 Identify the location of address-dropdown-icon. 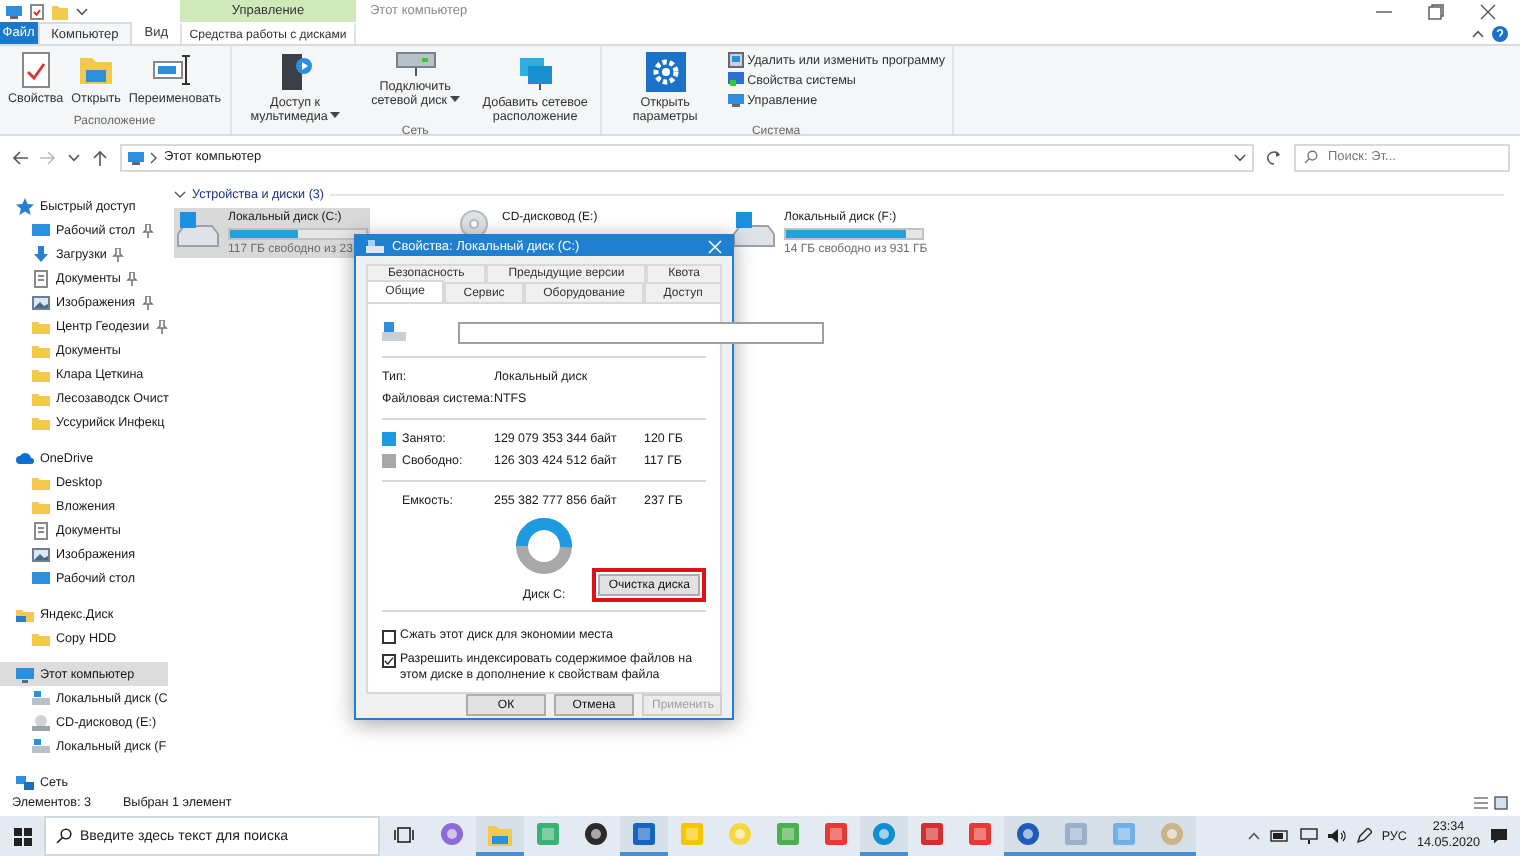
(1240, 157).